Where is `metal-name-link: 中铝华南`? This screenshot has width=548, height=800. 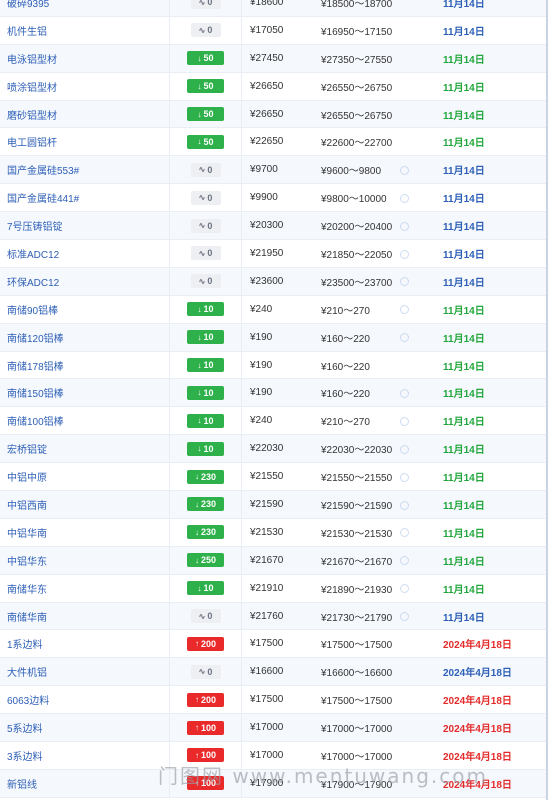 metal-name-link: 中铝华南 is located at coordinates (85, 532).